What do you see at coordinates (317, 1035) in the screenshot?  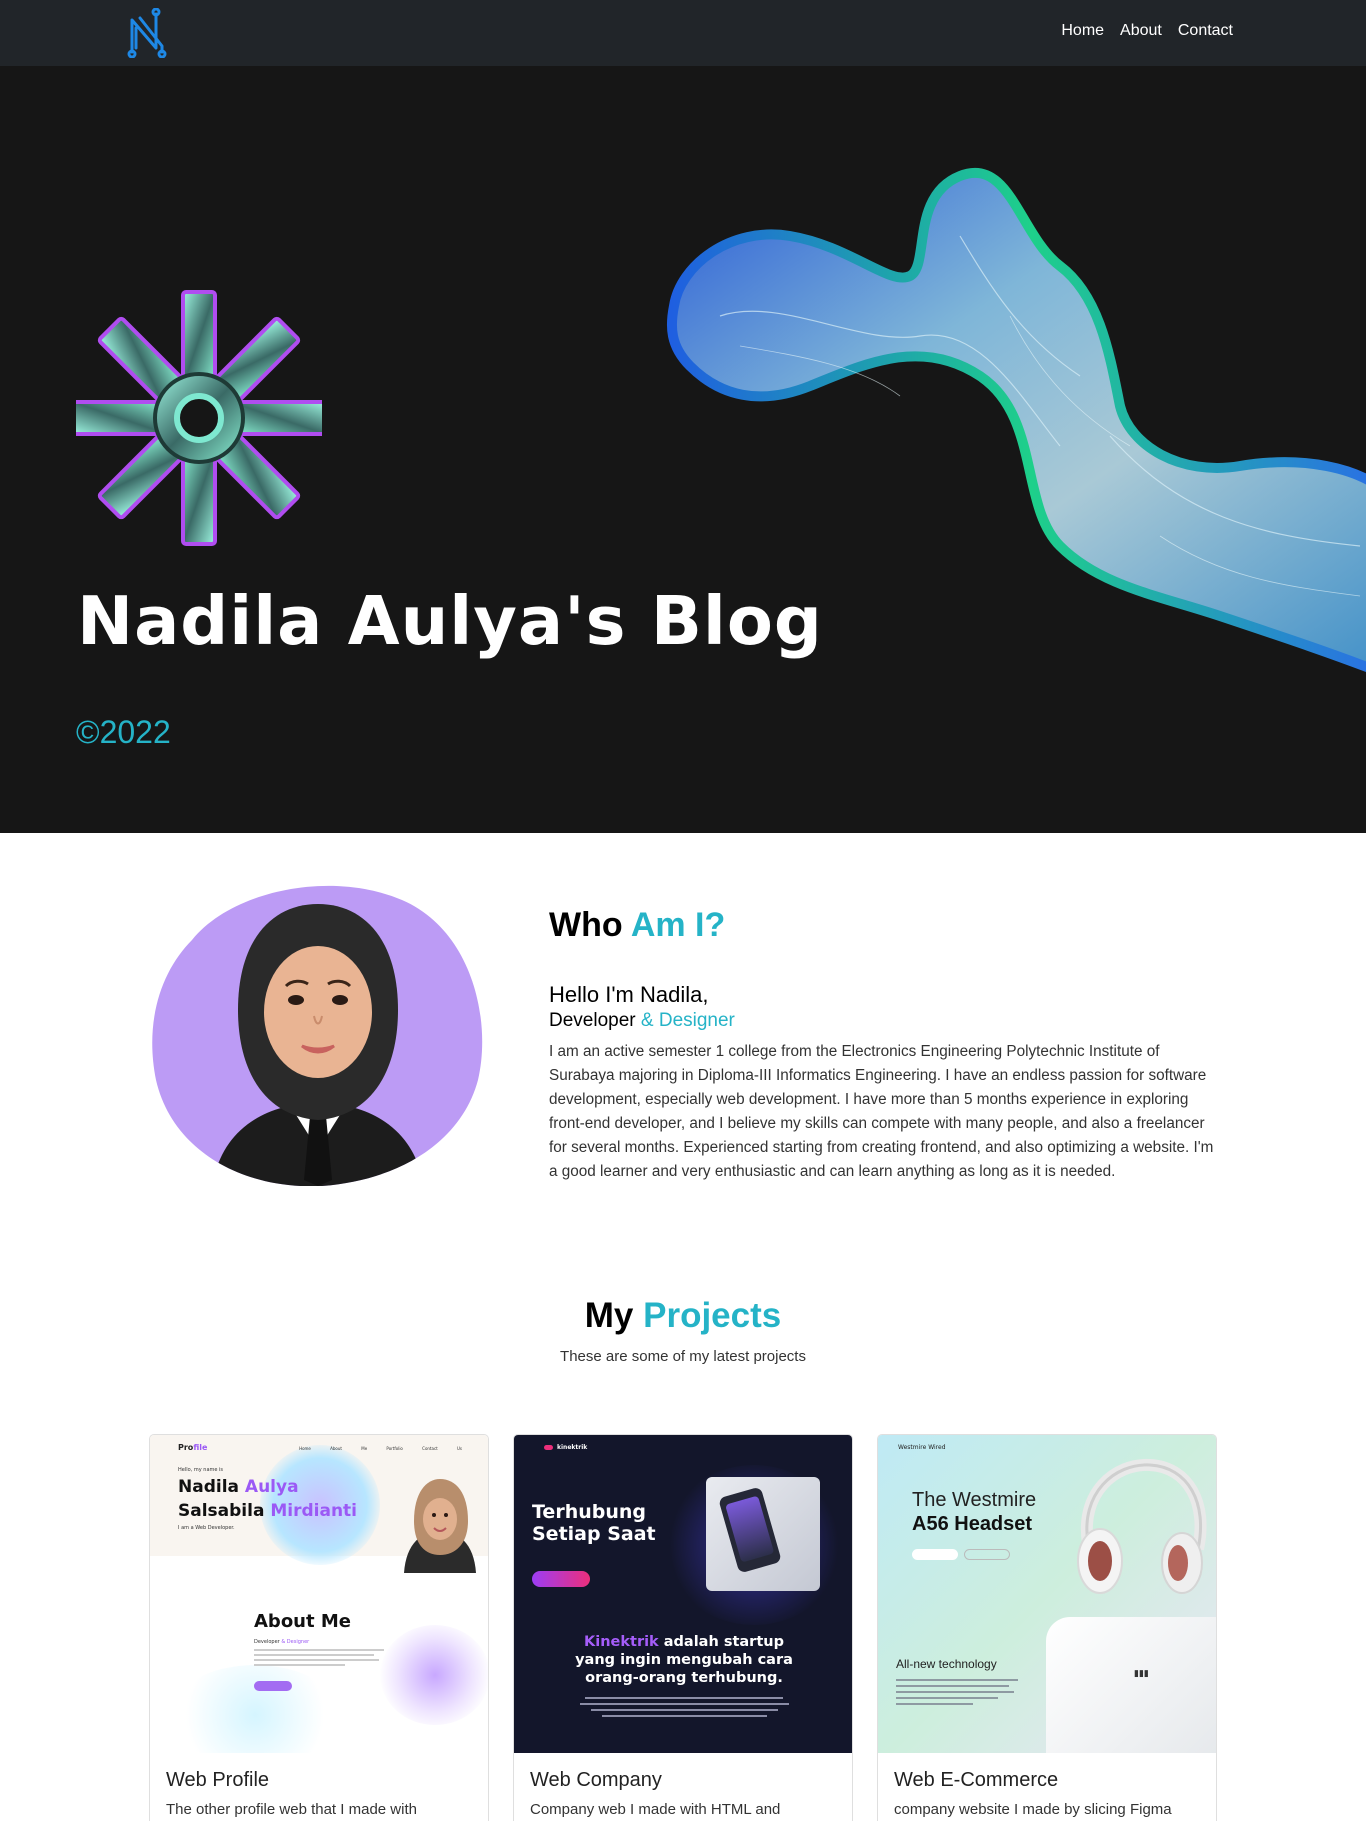 I see `profile-photo` at bounding box center [317, 1035].